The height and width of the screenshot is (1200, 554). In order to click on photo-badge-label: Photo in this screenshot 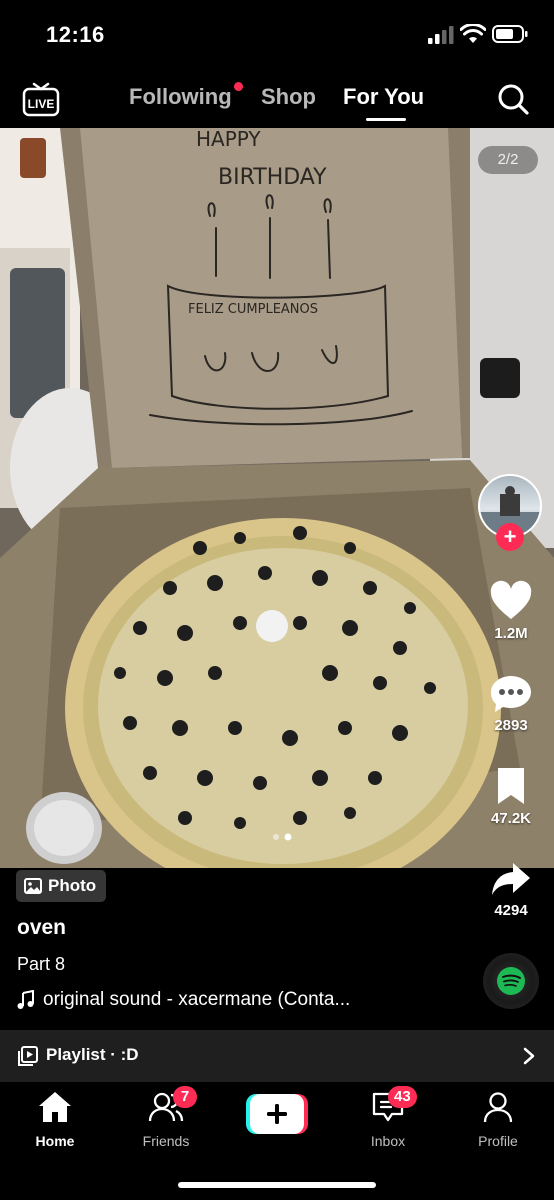, I will do `click(72, 885)`.